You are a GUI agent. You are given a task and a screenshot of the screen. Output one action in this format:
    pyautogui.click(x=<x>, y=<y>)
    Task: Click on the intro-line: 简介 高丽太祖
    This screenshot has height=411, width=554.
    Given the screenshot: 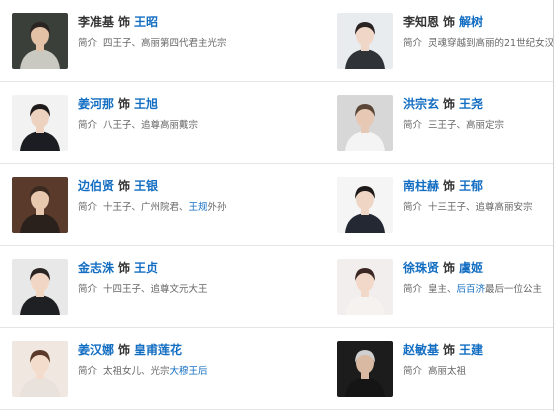 What is the action you would take?
    pyautogui.click(x=434, y=371)
    